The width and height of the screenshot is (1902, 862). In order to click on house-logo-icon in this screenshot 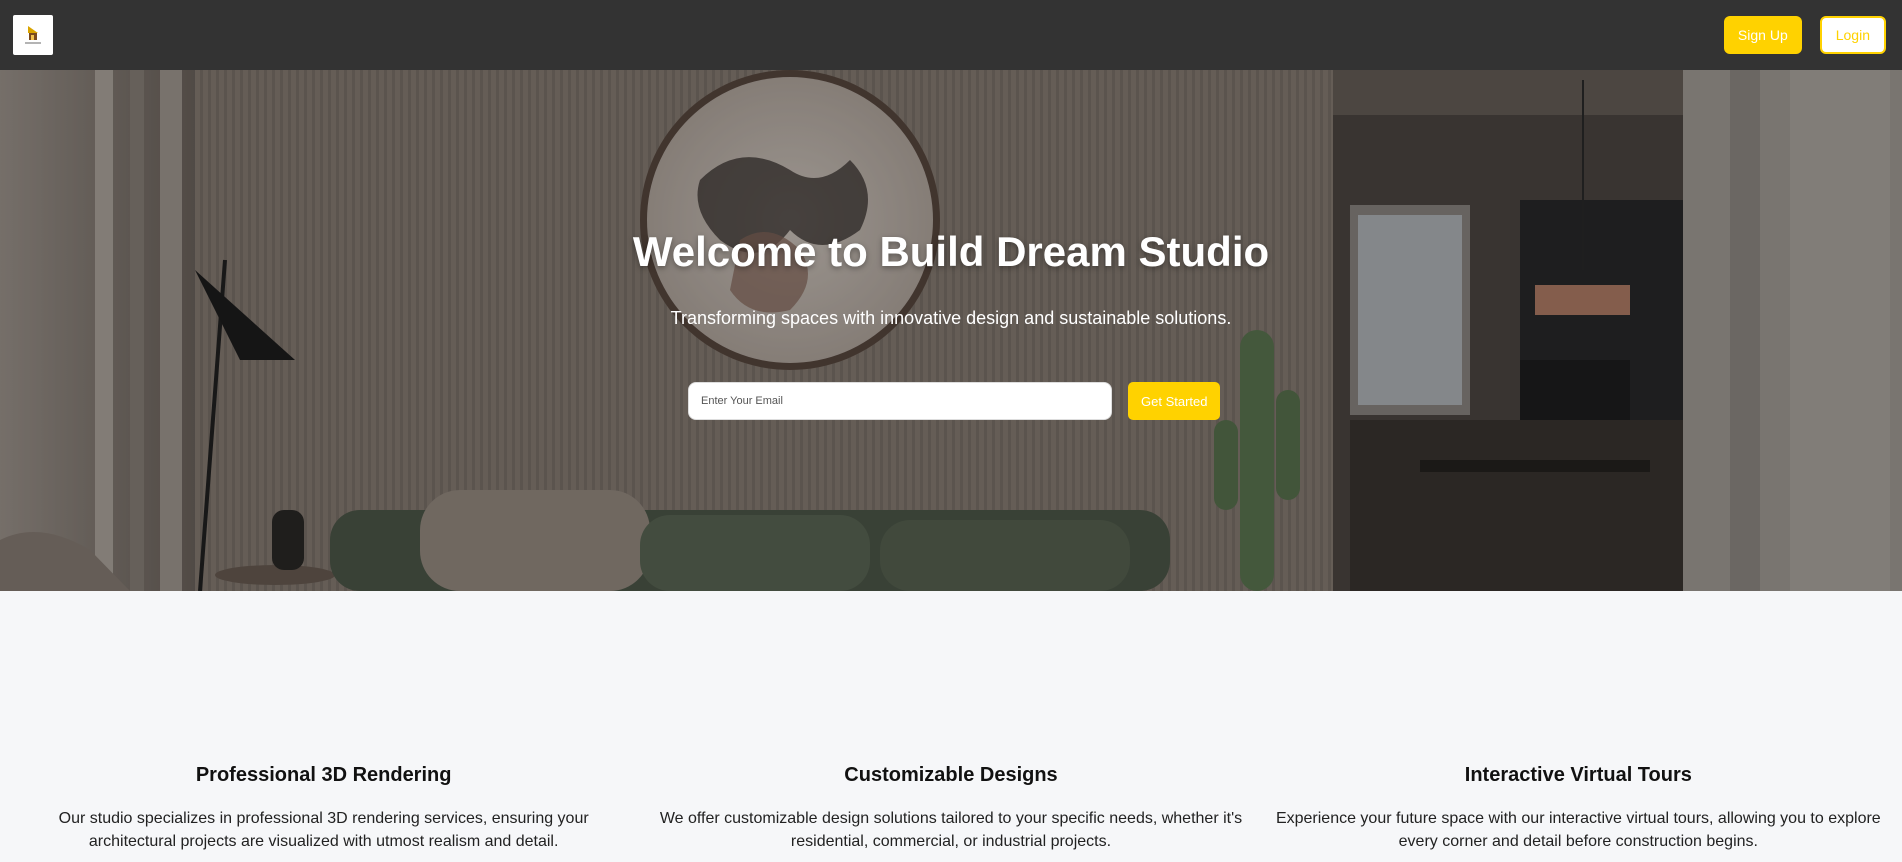, I will do `click(33, 35)`.